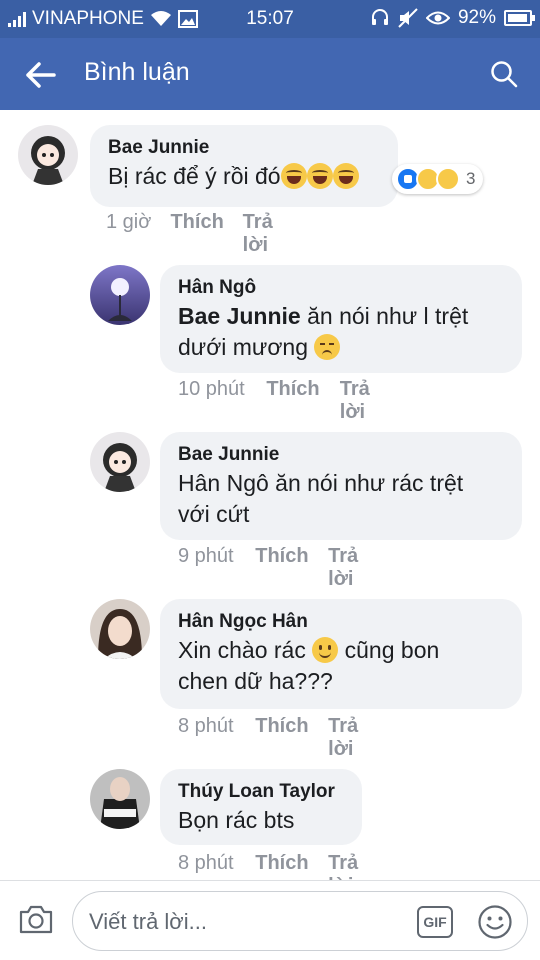  Describe the element at coordinates (261, 792) in the screenshot. I see `comment-author: Thúy Loan Taylor` at that location.